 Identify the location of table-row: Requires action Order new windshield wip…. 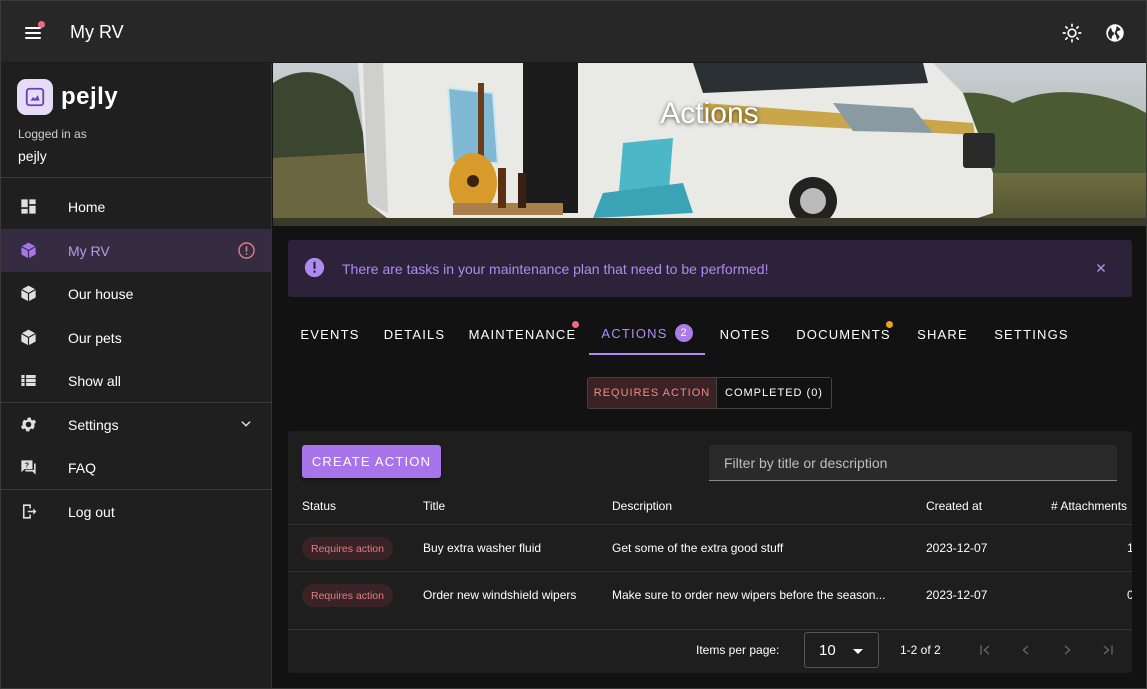
(710, 594).